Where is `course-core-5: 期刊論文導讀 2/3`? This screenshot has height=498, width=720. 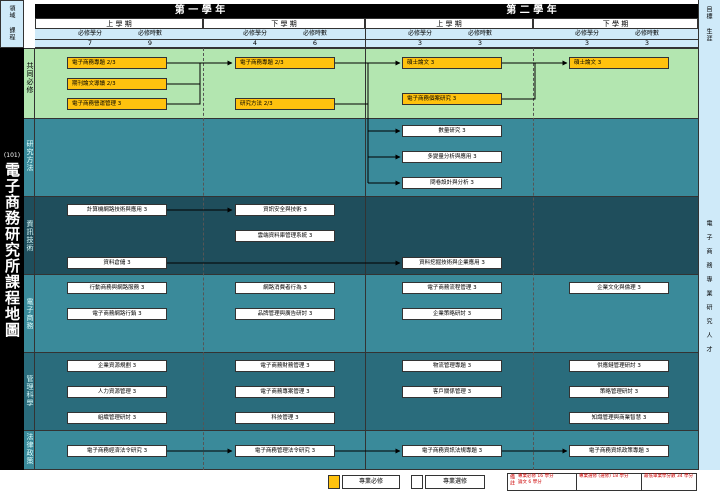
course-core-5: 期刊論文導讀 2/3 is located at coordinates (117, 84).